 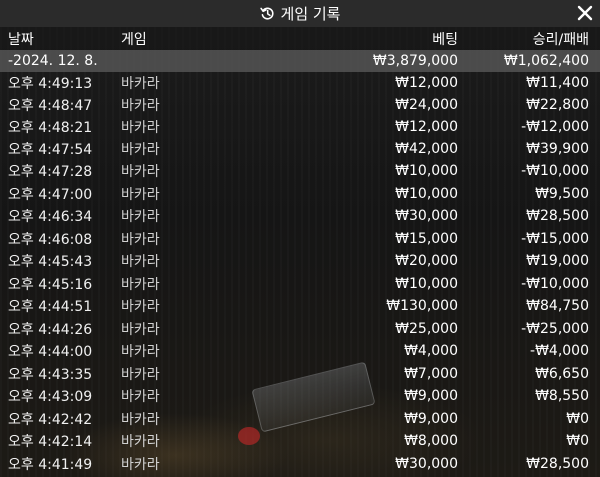 What do you see at coordinates (555, 239) in the screenshot?
I see `row-result: -₩15,000` at bounding box center [555, 239].